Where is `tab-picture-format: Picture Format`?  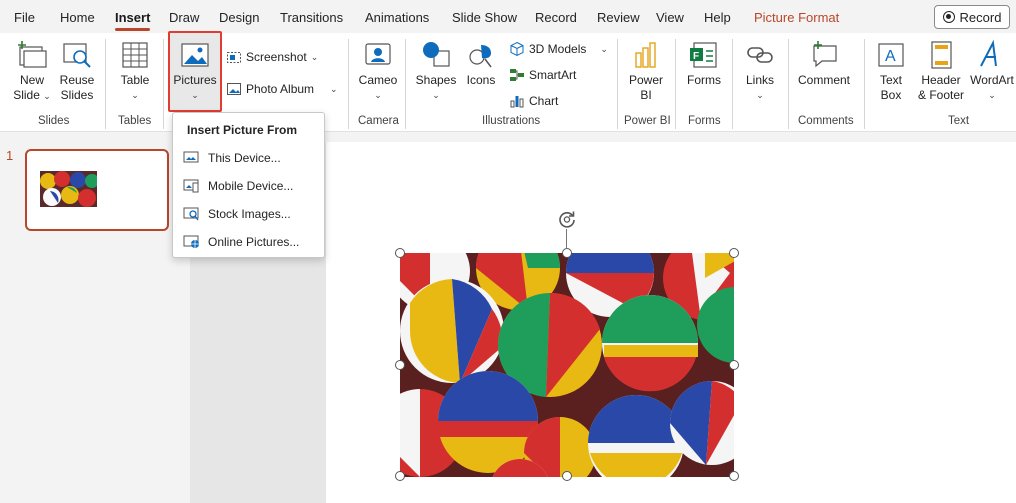
tab-picture-format: Picture Format is located at coordinates (796, 17).